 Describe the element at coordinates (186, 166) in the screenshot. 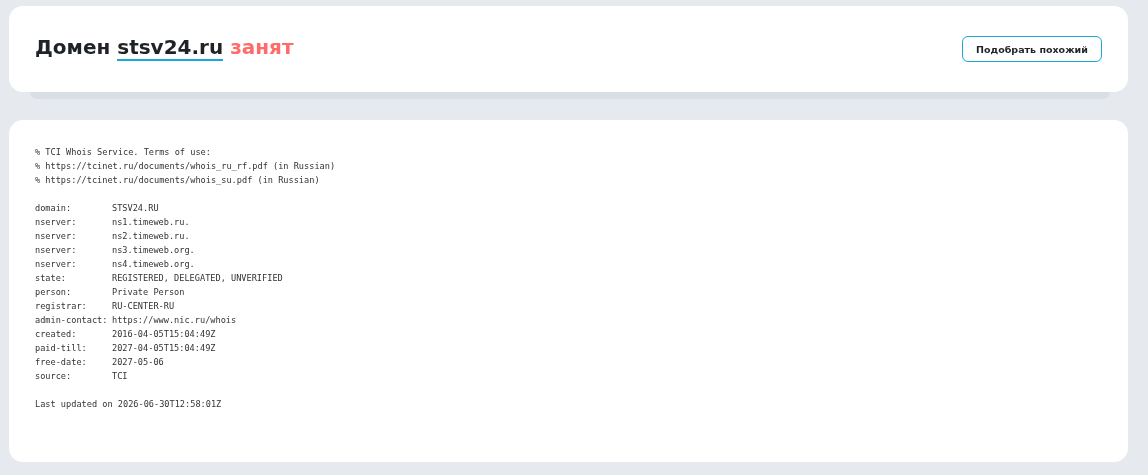

I see `whois-note: % https://tcinet.ru/documents/whois_ru_rf.pdf (in Russian)` at that location.